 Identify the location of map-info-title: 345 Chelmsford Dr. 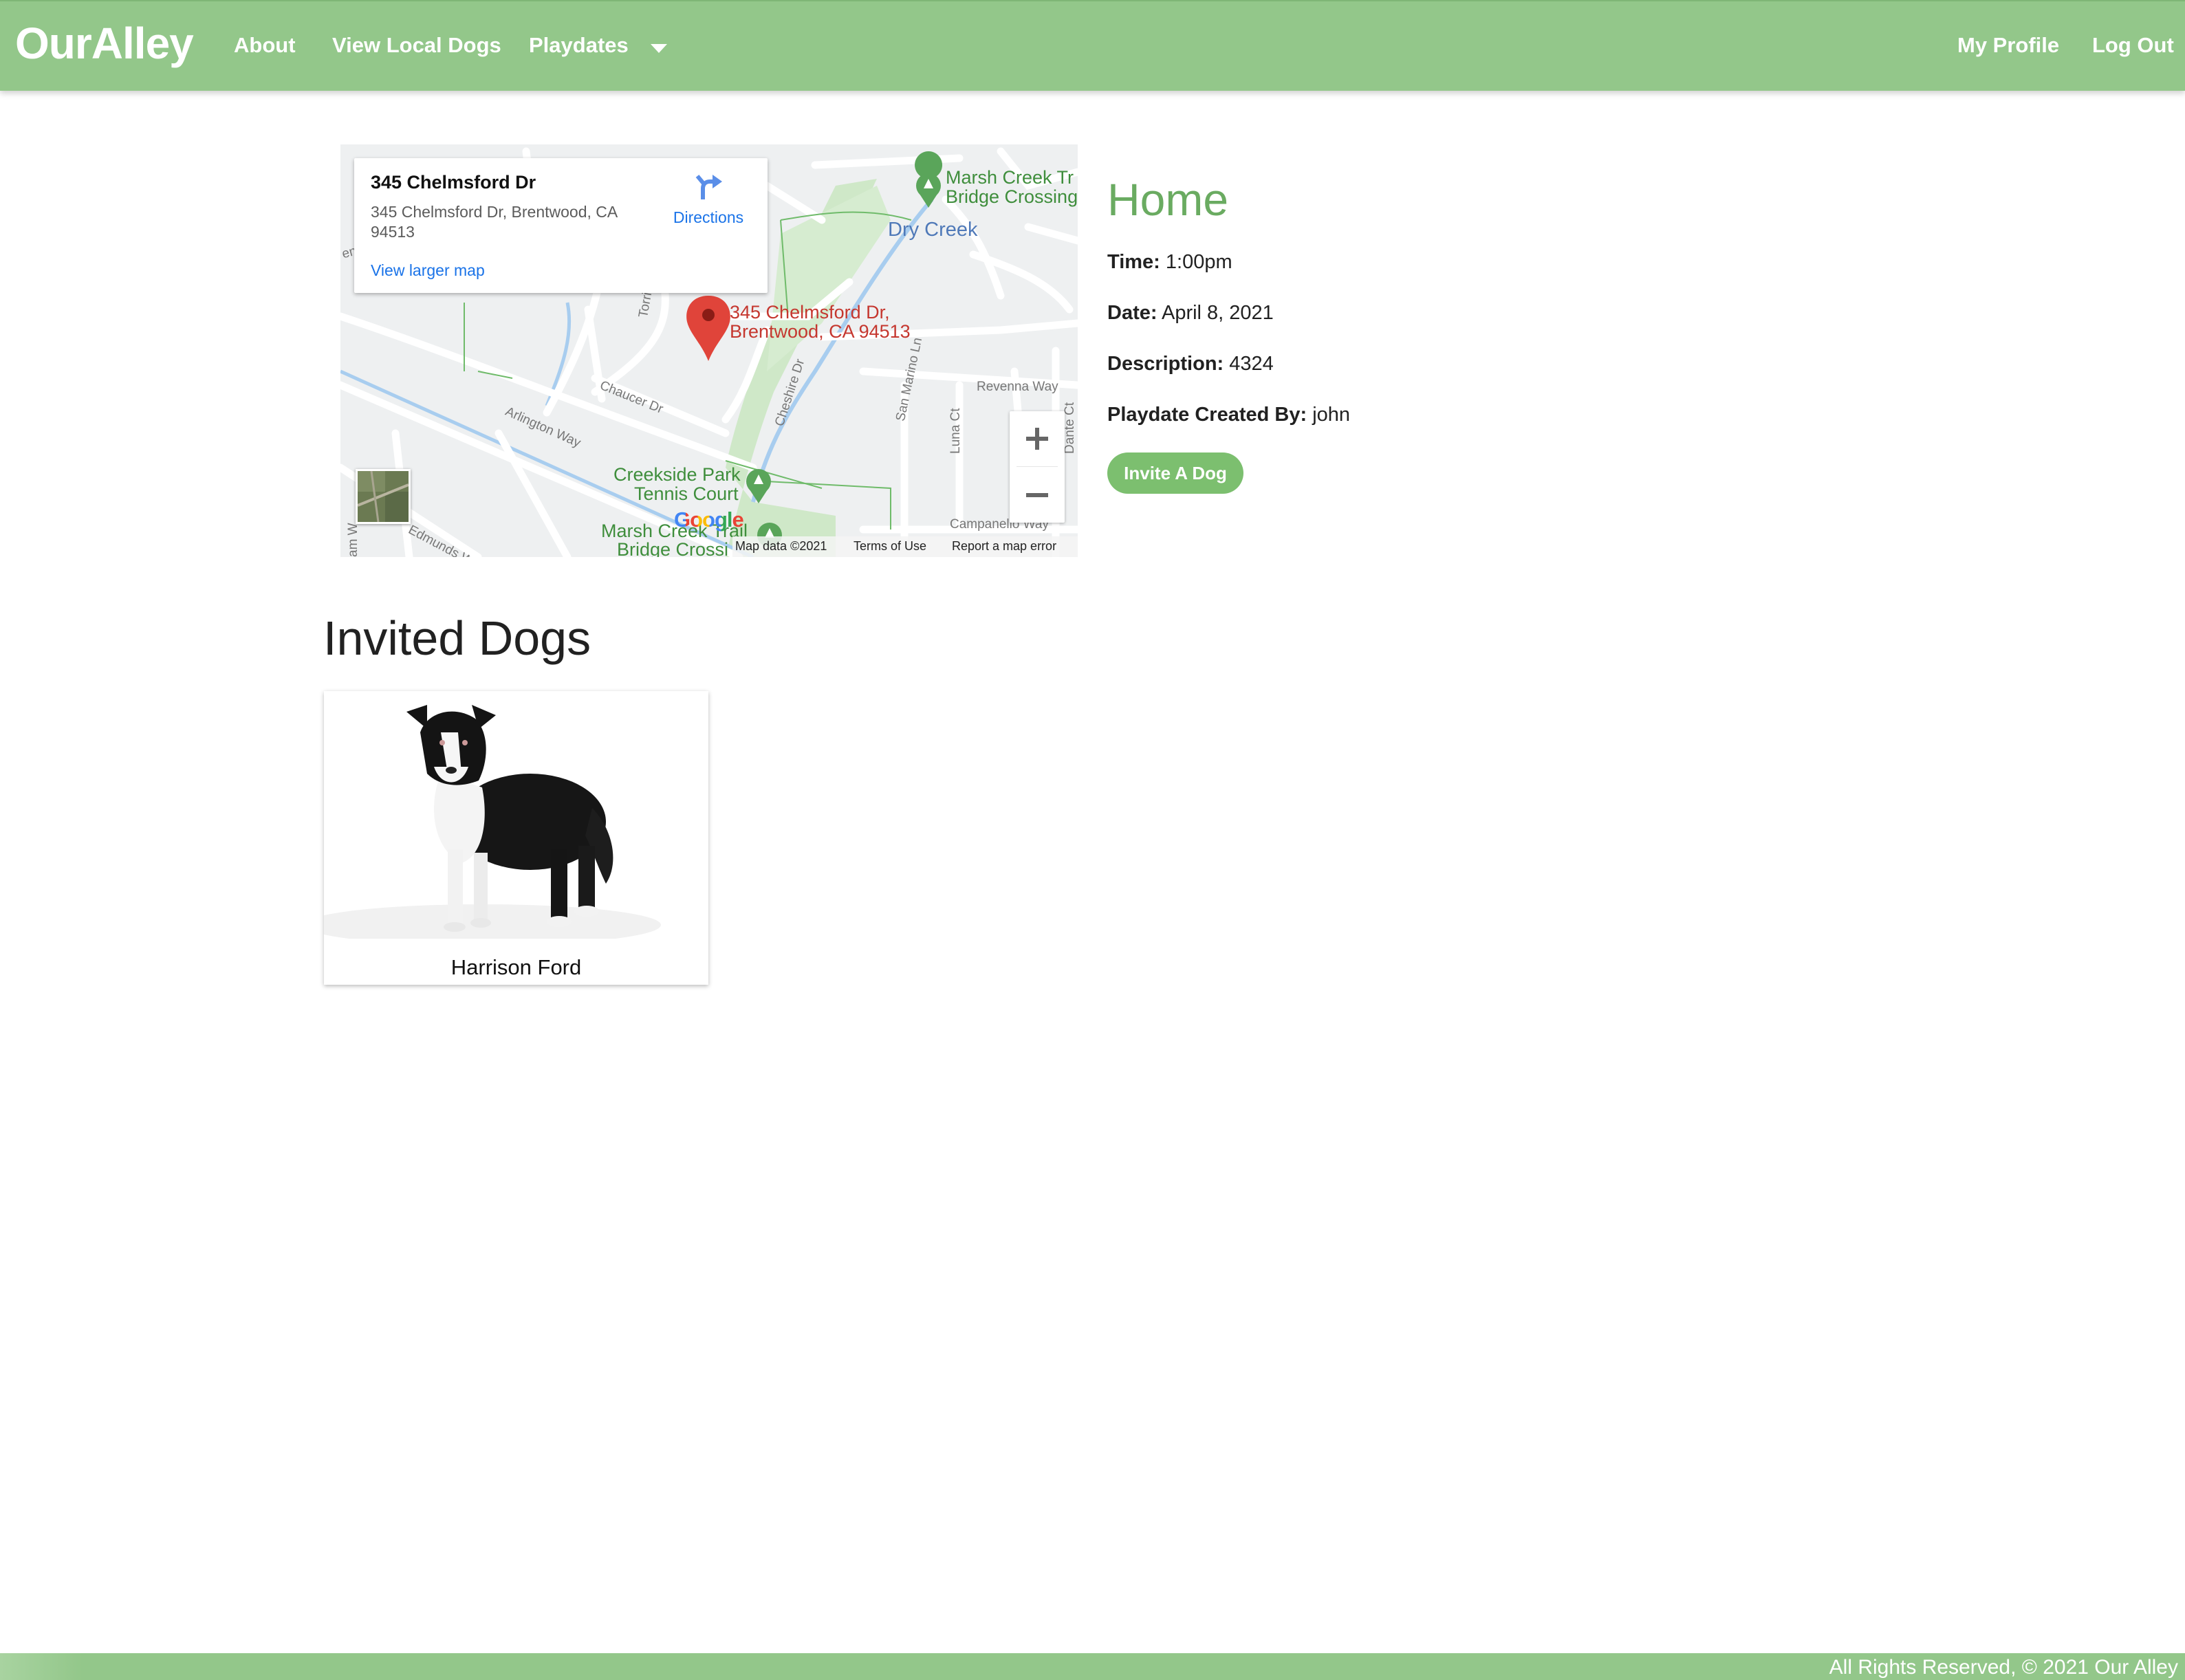
(453, 182).